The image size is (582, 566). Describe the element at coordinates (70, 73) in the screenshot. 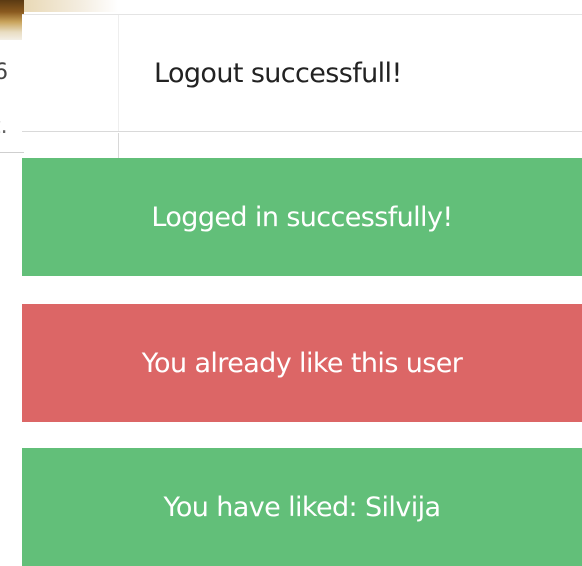

I see `toast-icon-area` at that location.